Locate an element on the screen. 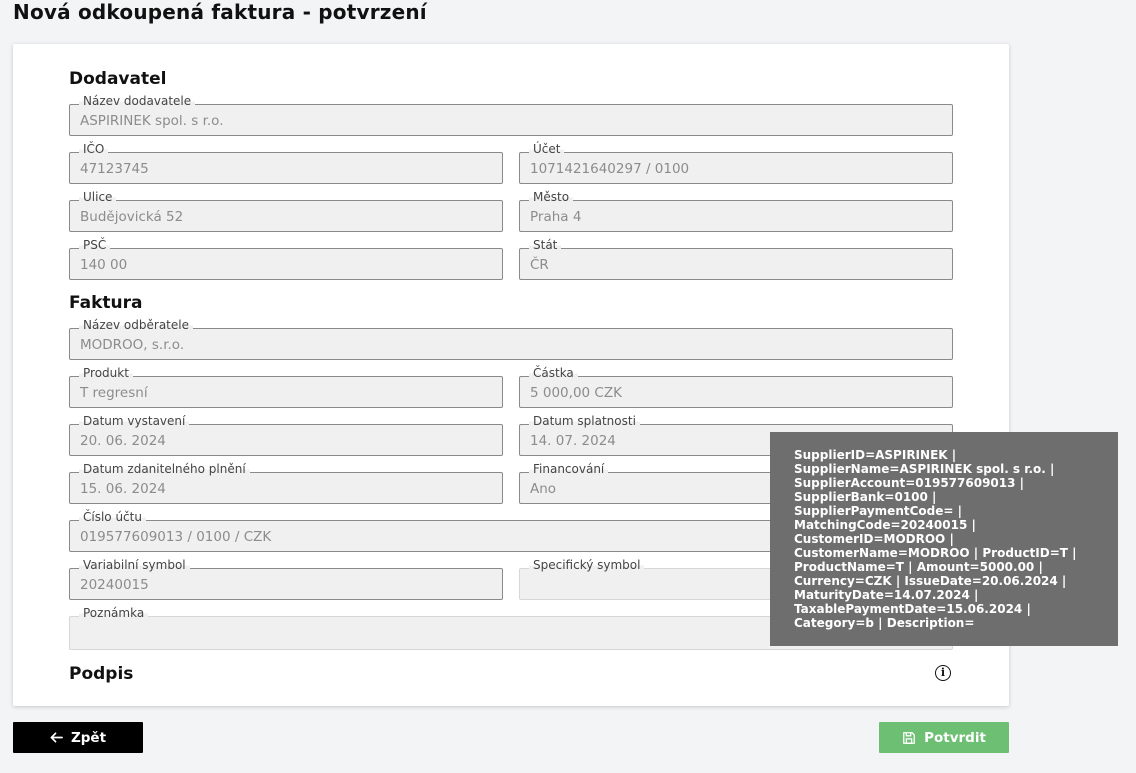  amount-field: Částka 5 000,00 CZK is located at coordinates (736, 387).